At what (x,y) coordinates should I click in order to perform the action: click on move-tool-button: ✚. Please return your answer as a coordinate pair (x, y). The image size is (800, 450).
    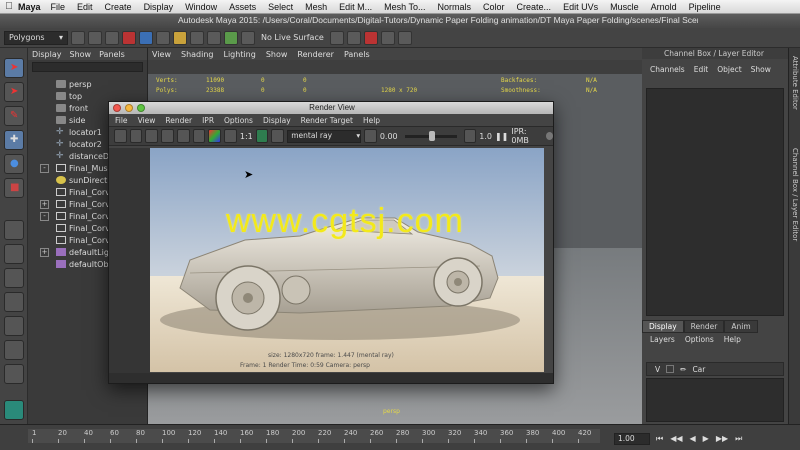
    Looking at the image, I should click on (14, 140).